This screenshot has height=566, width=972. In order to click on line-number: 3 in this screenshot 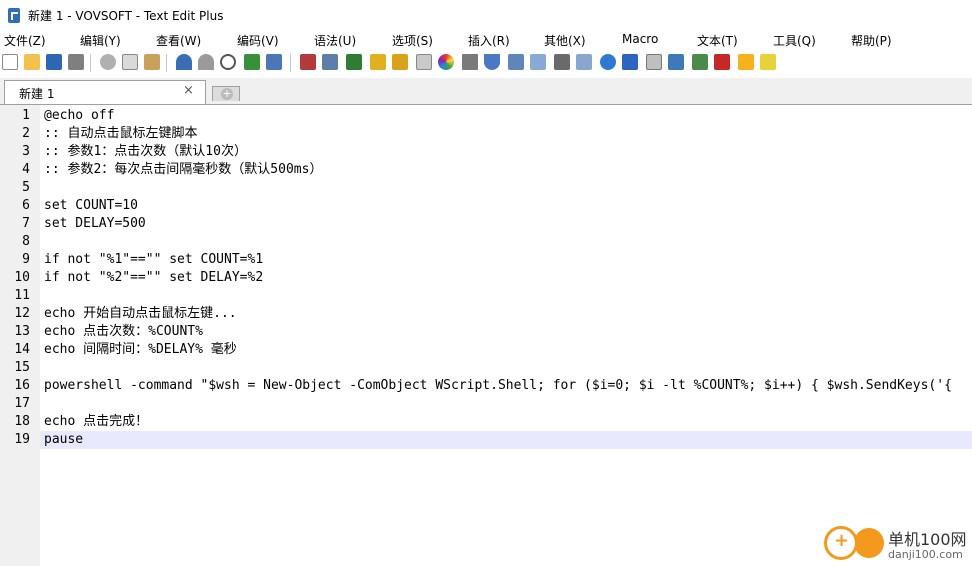, I will do `click(26, 151)`.